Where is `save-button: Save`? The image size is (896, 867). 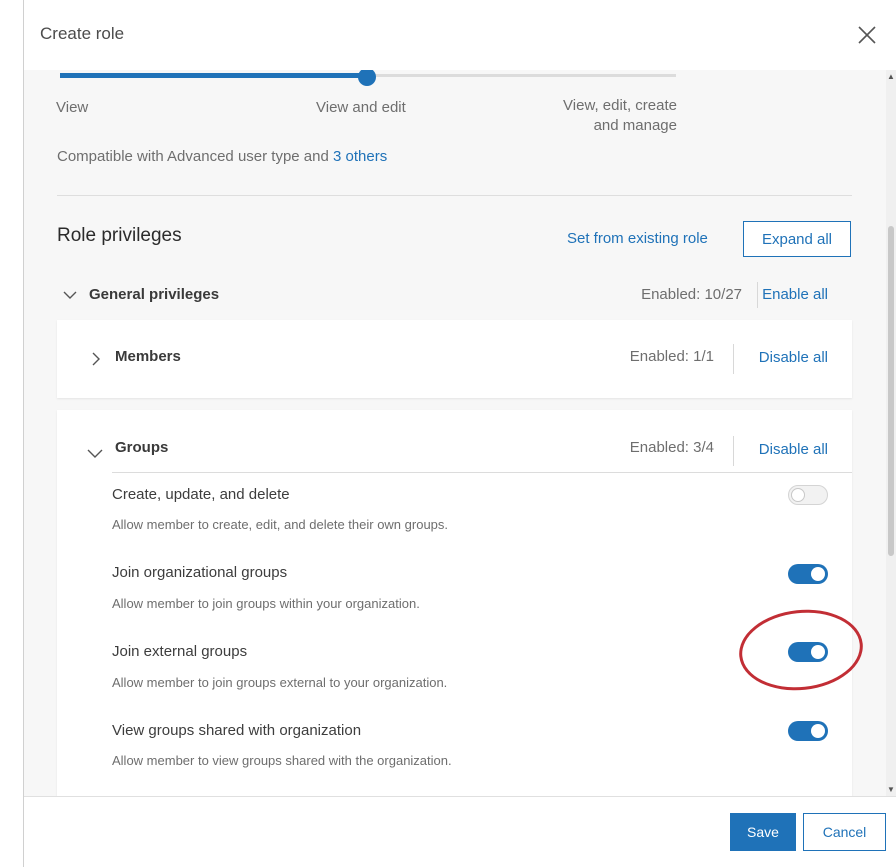
save-button: Save is located at coordinates (763, 832).